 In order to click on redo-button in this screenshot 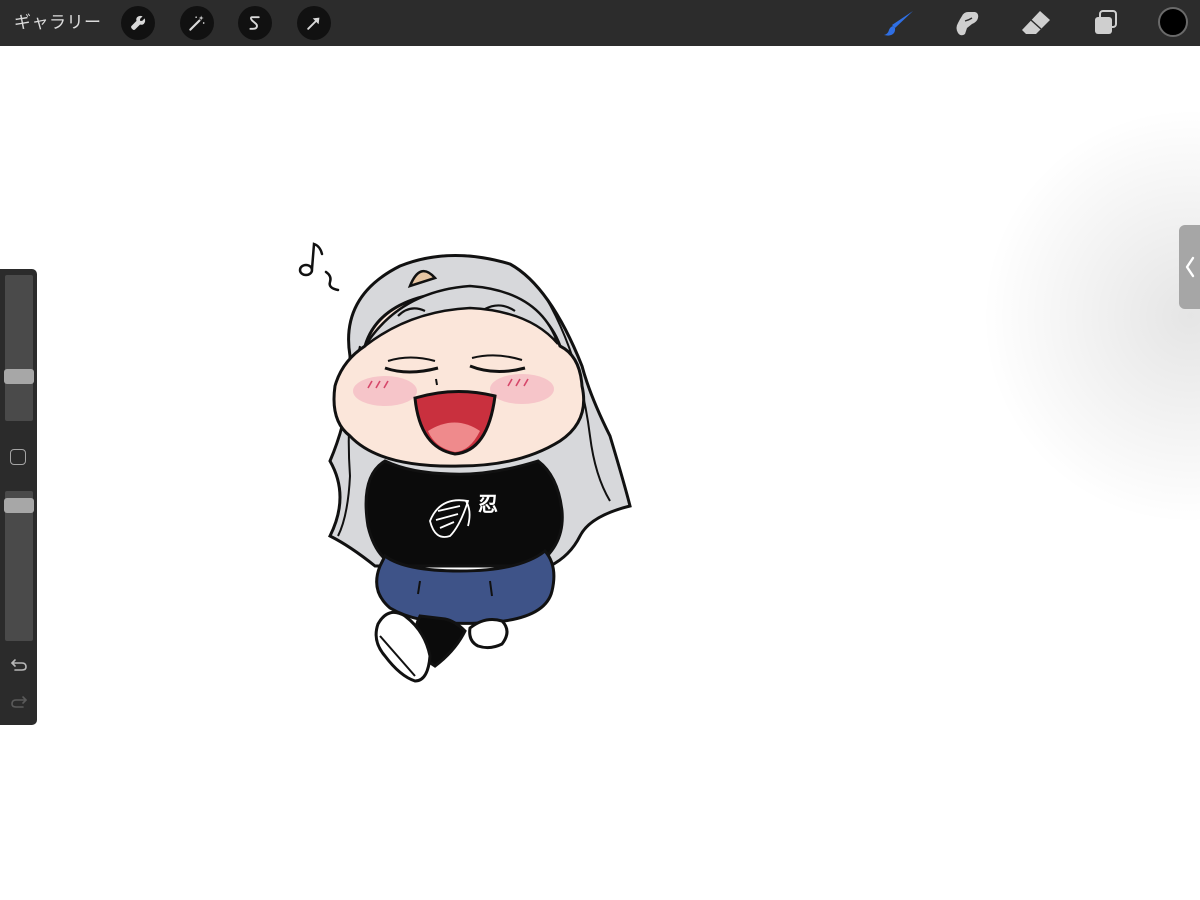, I will do `click(19, 702)`.